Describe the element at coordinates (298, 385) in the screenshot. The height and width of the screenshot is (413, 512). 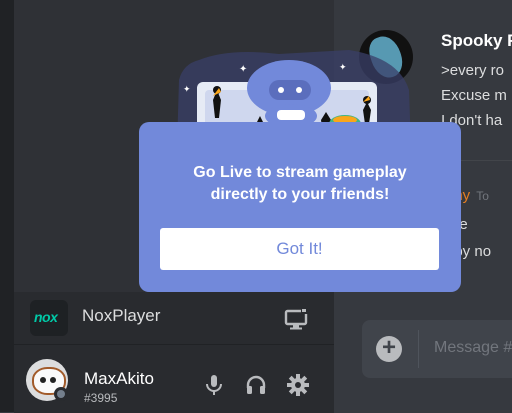
I see `settings-gear-icon` at that location.